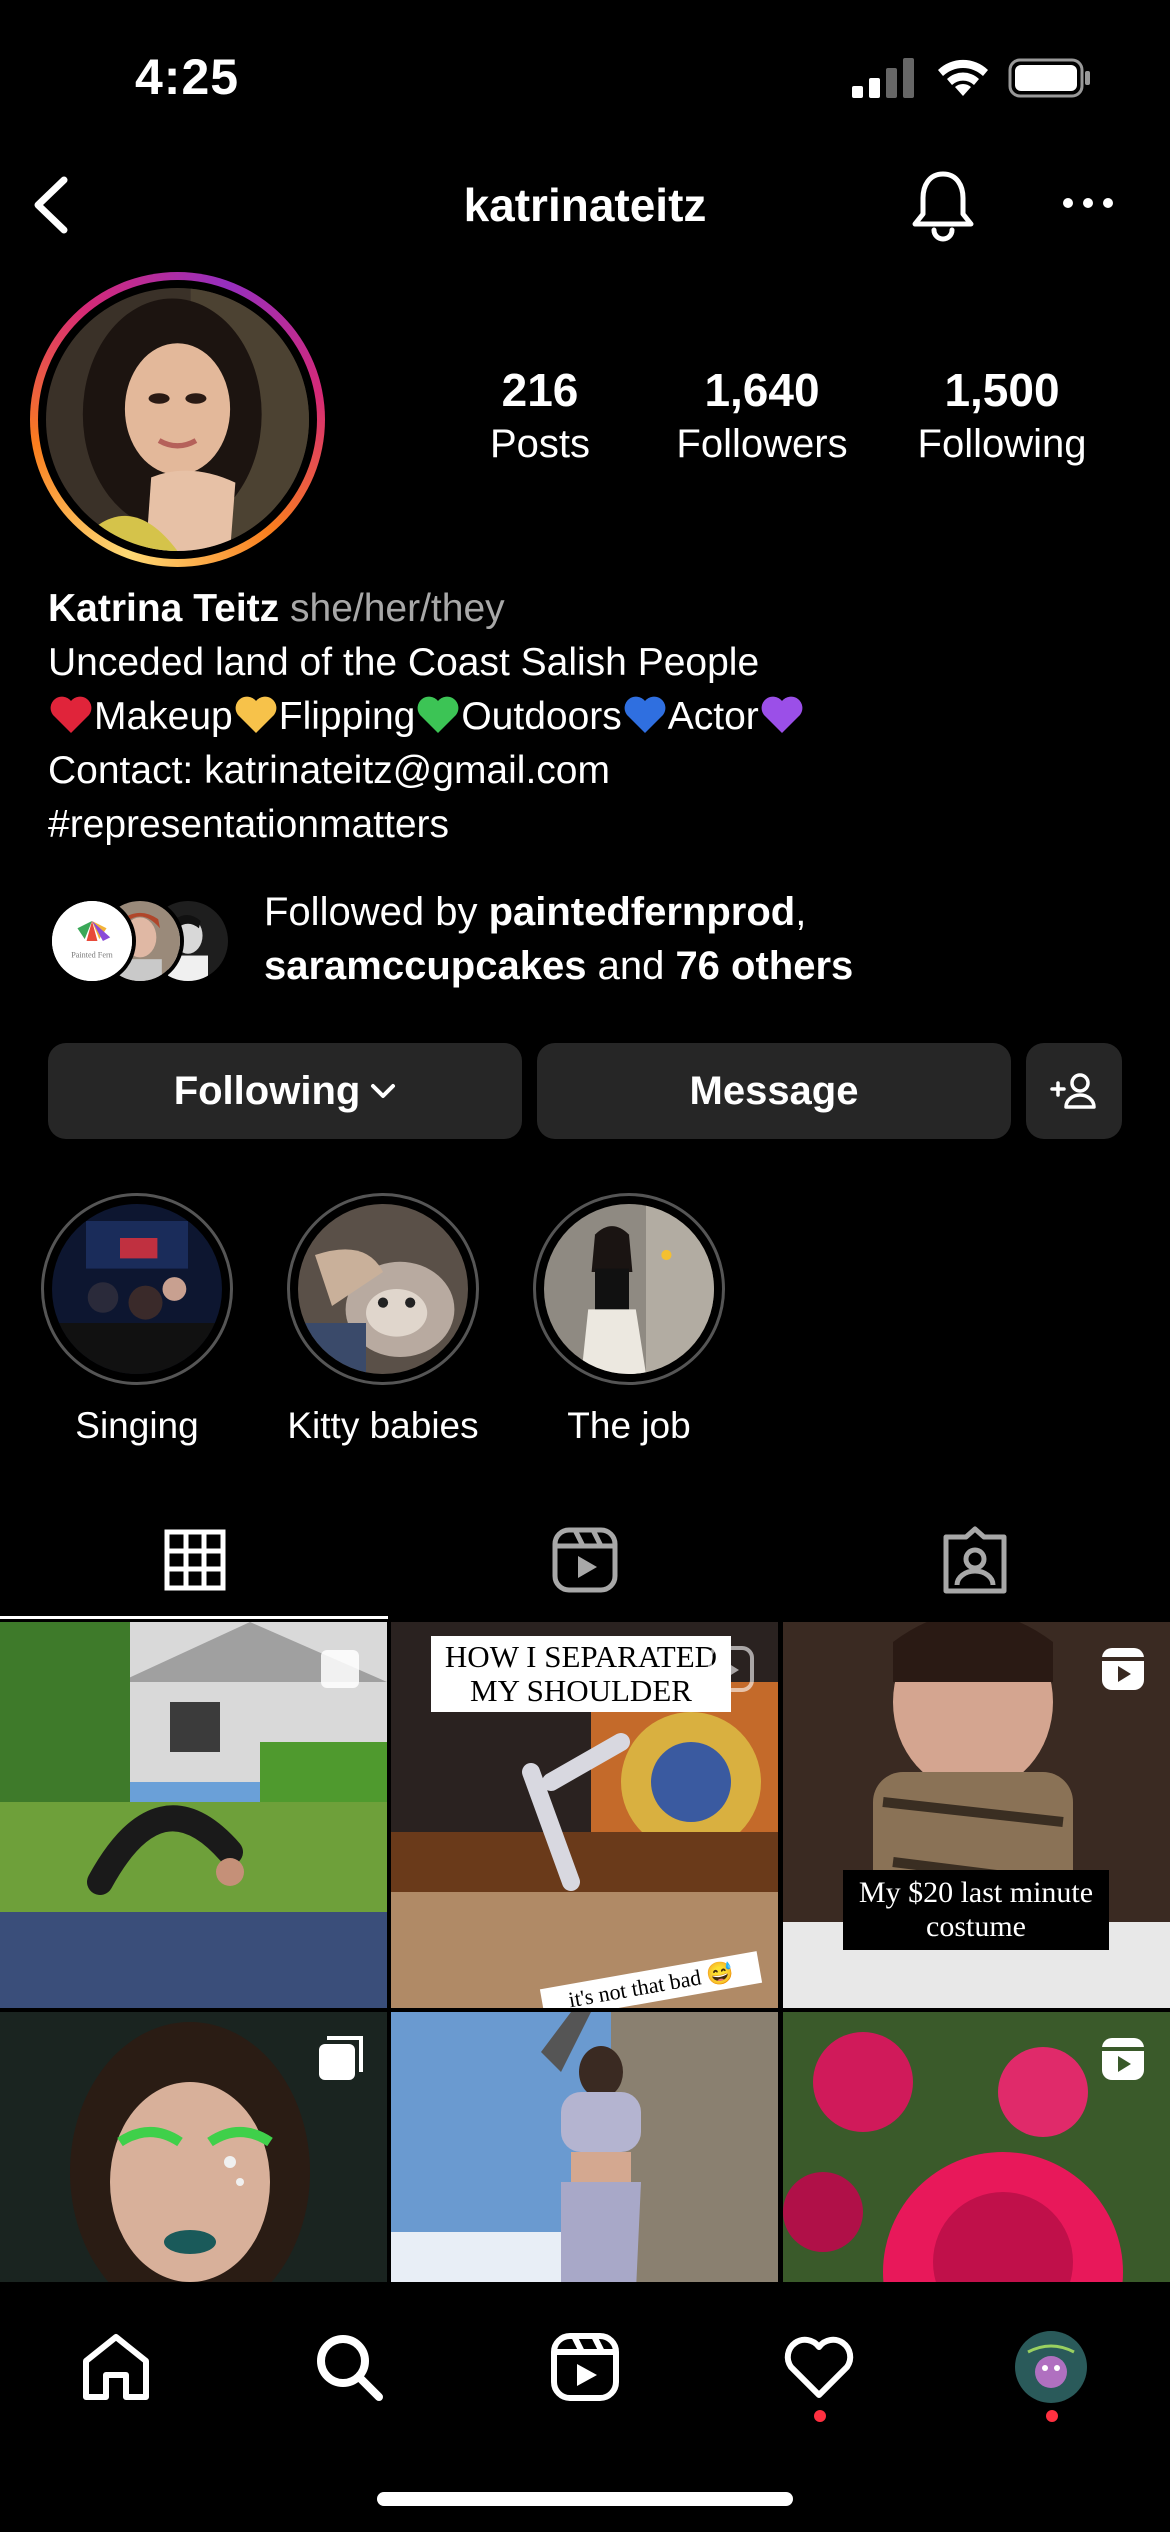  What do you see at coordinates (163, 716) in the screenshot?
I see `bio-tag-makeup: Makeup` at bounding box center [163, 716].